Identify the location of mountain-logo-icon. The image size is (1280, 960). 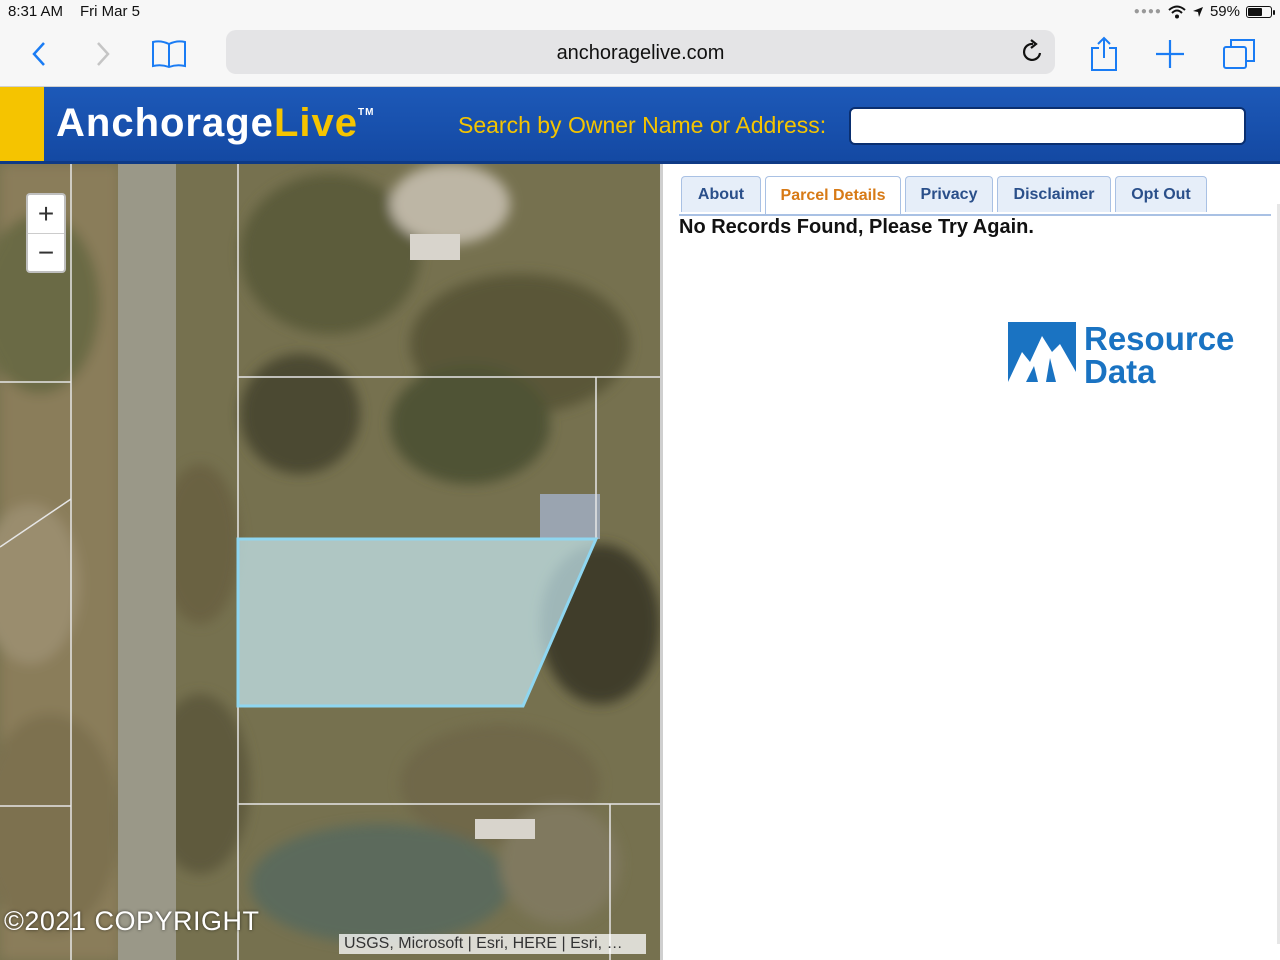
(1042, 352).